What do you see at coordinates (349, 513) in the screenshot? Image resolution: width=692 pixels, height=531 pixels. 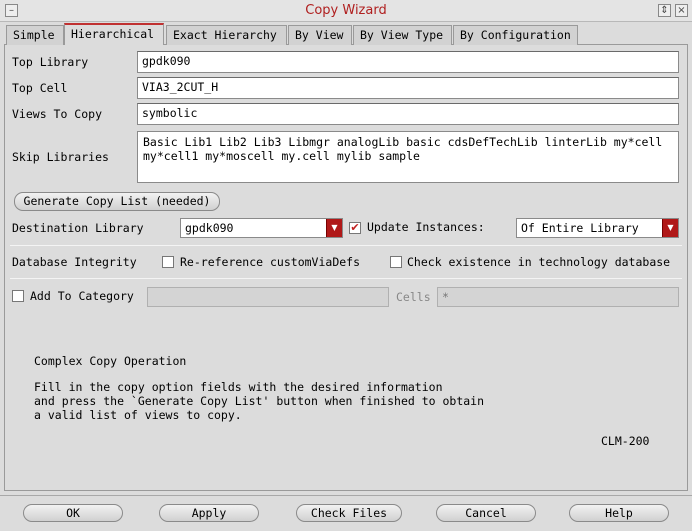 I see `check-files-button: Check Files` at bounding box center [349, 513].